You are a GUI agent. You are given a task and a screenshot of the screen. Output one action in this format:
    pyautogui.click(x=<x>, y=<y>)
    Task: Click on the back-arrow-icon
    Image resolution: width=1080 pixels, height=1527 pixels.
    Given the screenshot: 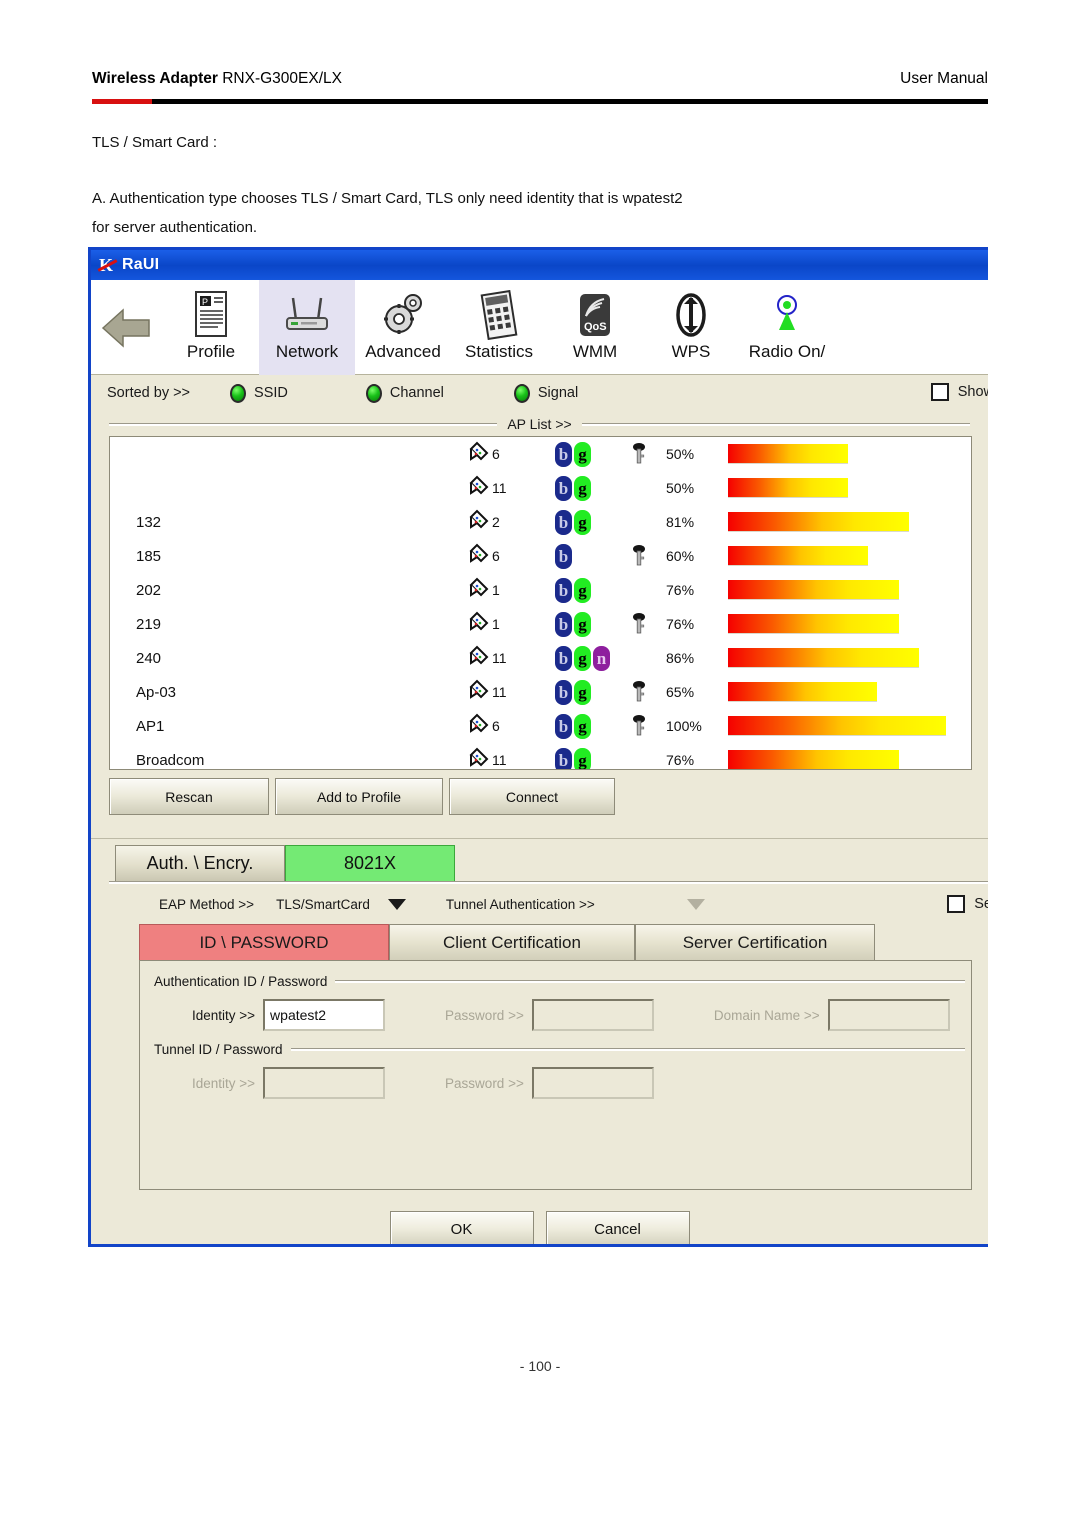 What is the action you would take?
    pyautogui.click(x=129, y=327)
    